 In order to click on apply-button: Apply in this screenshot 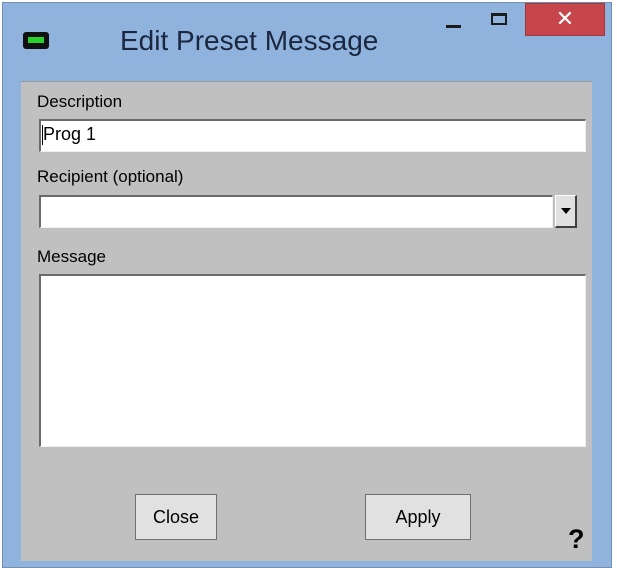, I will do `click(418, 517)`.